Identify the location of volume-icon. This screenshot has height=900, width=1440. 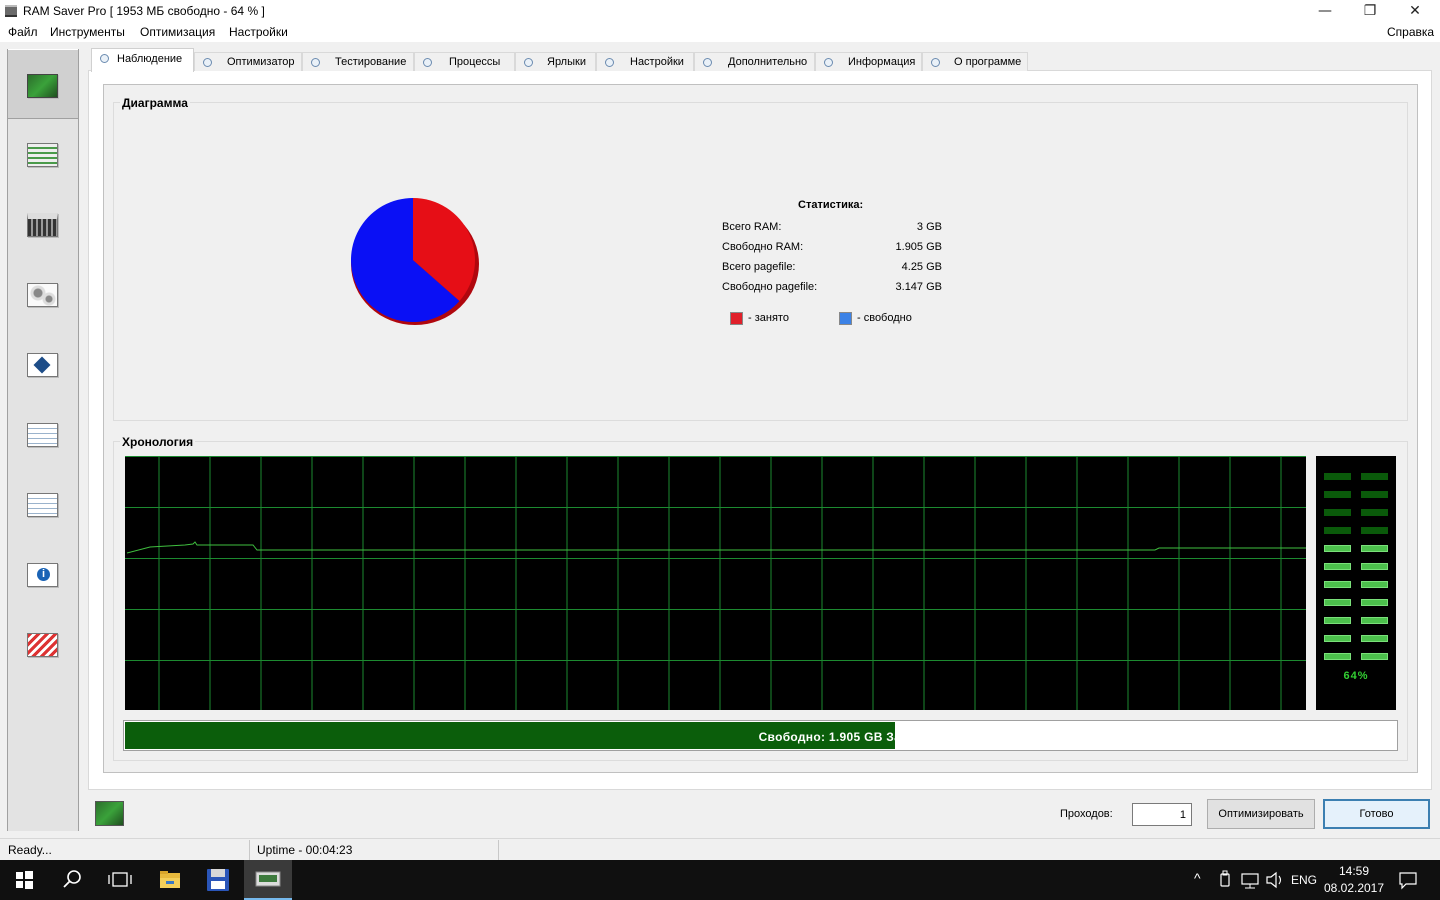
(1274, 880).